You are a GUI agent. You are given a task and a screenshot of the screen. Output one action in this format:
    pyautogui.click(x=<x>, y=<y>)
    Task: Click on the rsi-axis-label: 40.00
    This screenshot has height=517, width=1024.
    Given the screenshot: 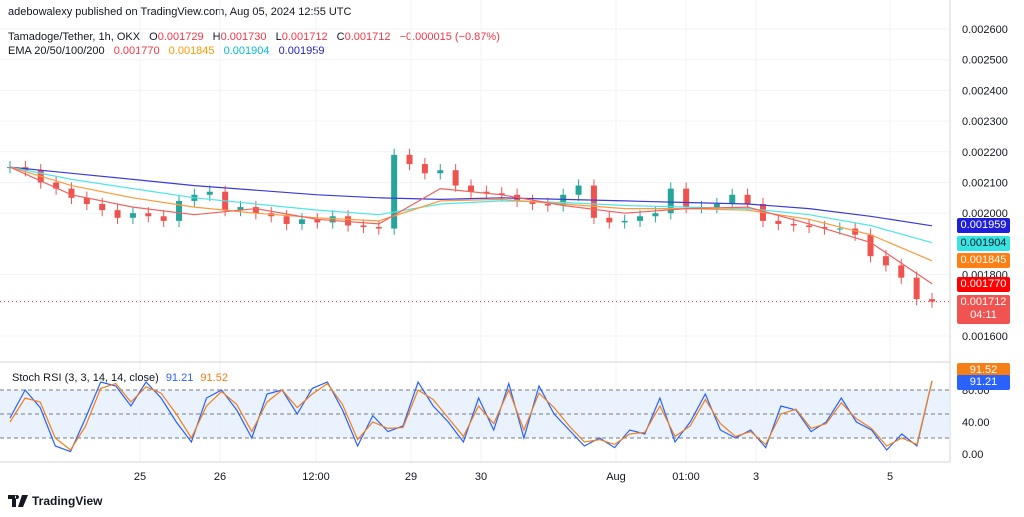 What is the action you would take?
    pyautogui.click(x=976, y=423)
    